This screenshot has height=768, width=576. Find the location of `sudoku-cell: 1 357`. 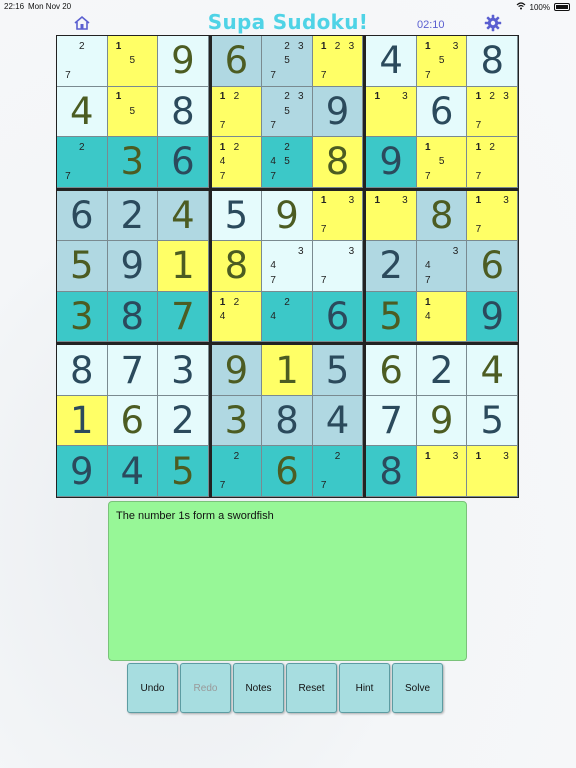

sudoku-cell: 1 357 is located at coordinates (442, 61).